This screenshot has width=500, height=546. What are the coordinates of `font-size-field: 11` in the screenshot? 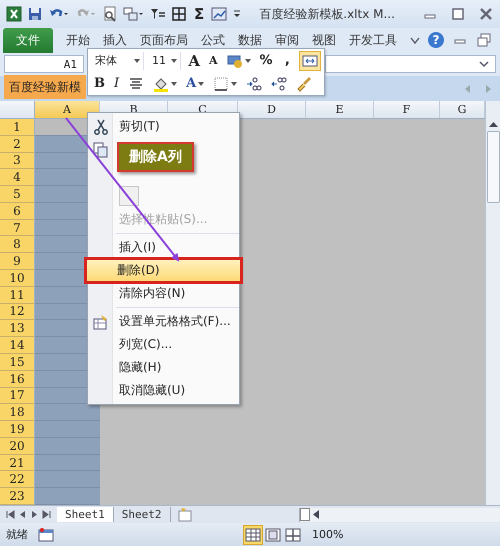 It's located at (165, 61).